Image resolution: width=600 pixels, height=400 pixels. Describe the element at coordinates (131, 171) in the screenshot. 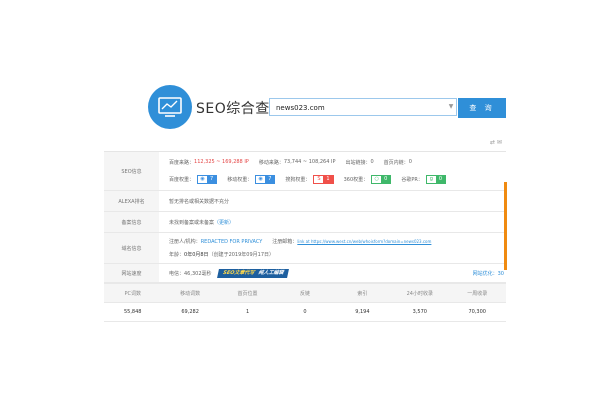

I see `row-label: SEO信息` at that location.